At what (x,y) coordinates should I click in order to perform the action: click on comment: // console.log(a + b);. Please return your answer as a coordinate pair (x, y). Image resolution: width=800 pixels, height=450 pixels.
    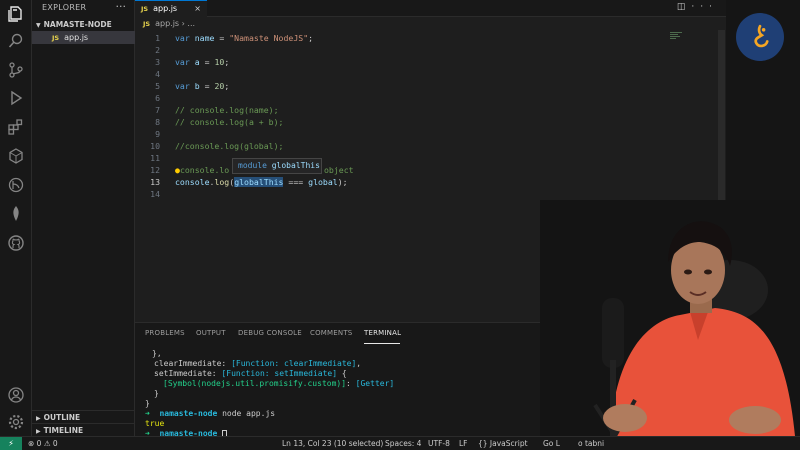
    Looking at the image, I should click on (229, 122).